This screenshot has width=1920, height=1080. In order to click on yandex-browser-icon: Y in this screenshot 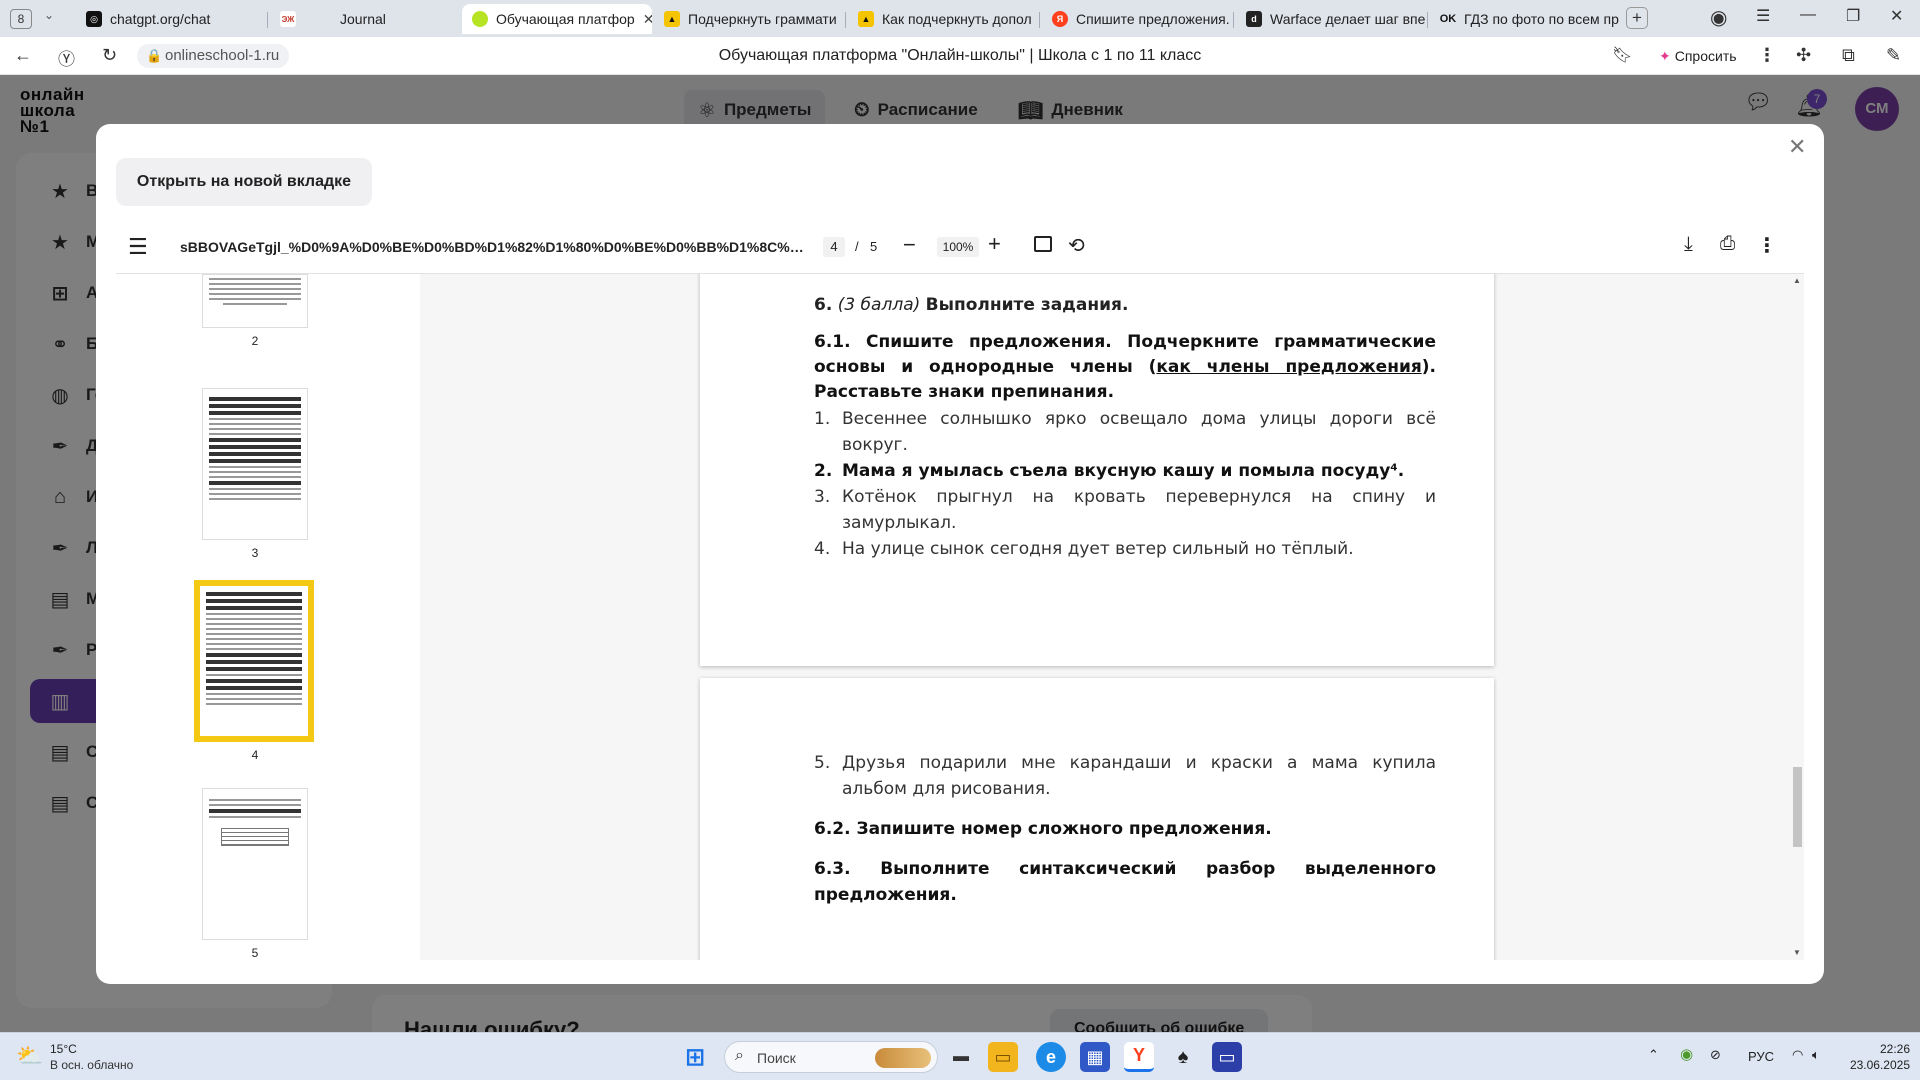, I will do `click(1139, 1057)`.